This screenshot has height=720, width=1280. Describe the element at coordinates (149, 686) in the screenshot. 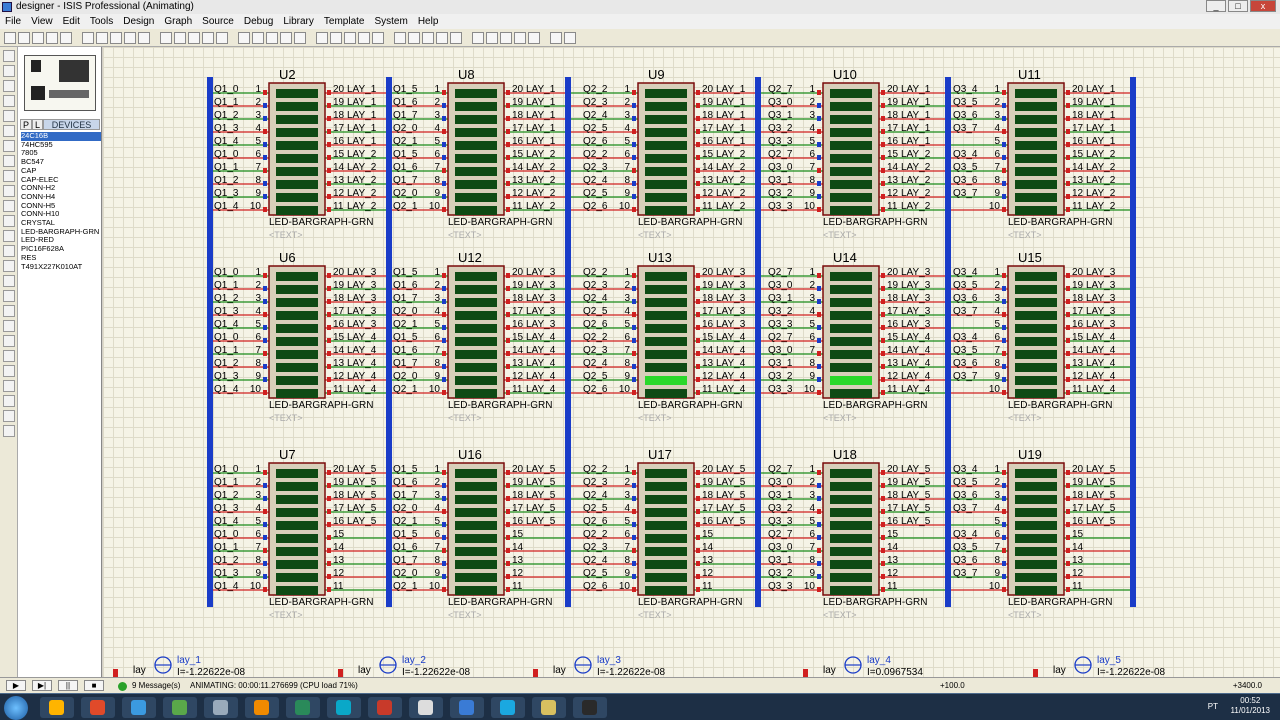

I see `messages-count: 9 Message(s)` at that location.